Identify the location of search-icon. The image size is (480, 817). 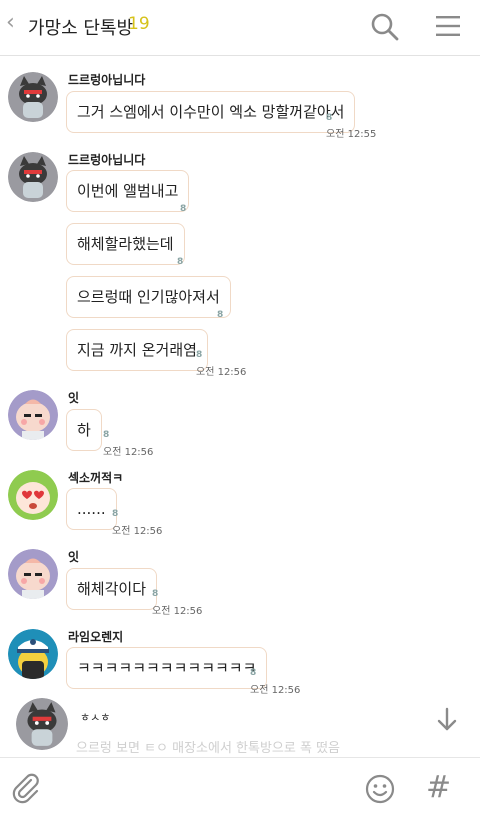
(385, 27).